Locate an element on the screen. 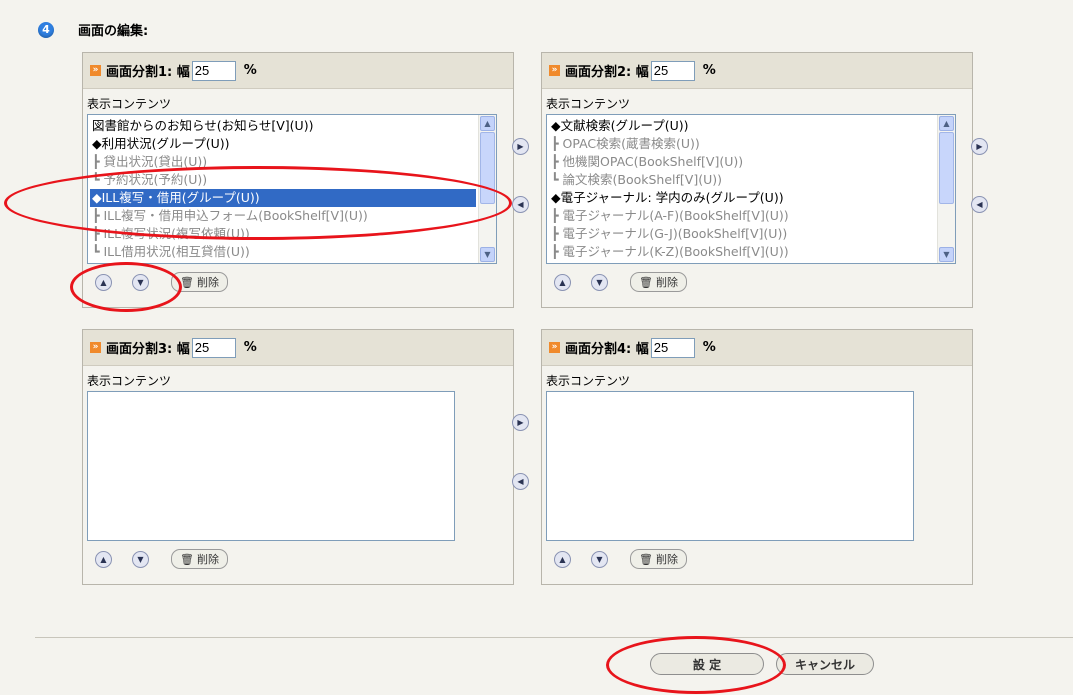  list-item: ┣ 電子ジャーナル(G-J)(BookShelf[V](U)) is located at coordinates (742, 234).